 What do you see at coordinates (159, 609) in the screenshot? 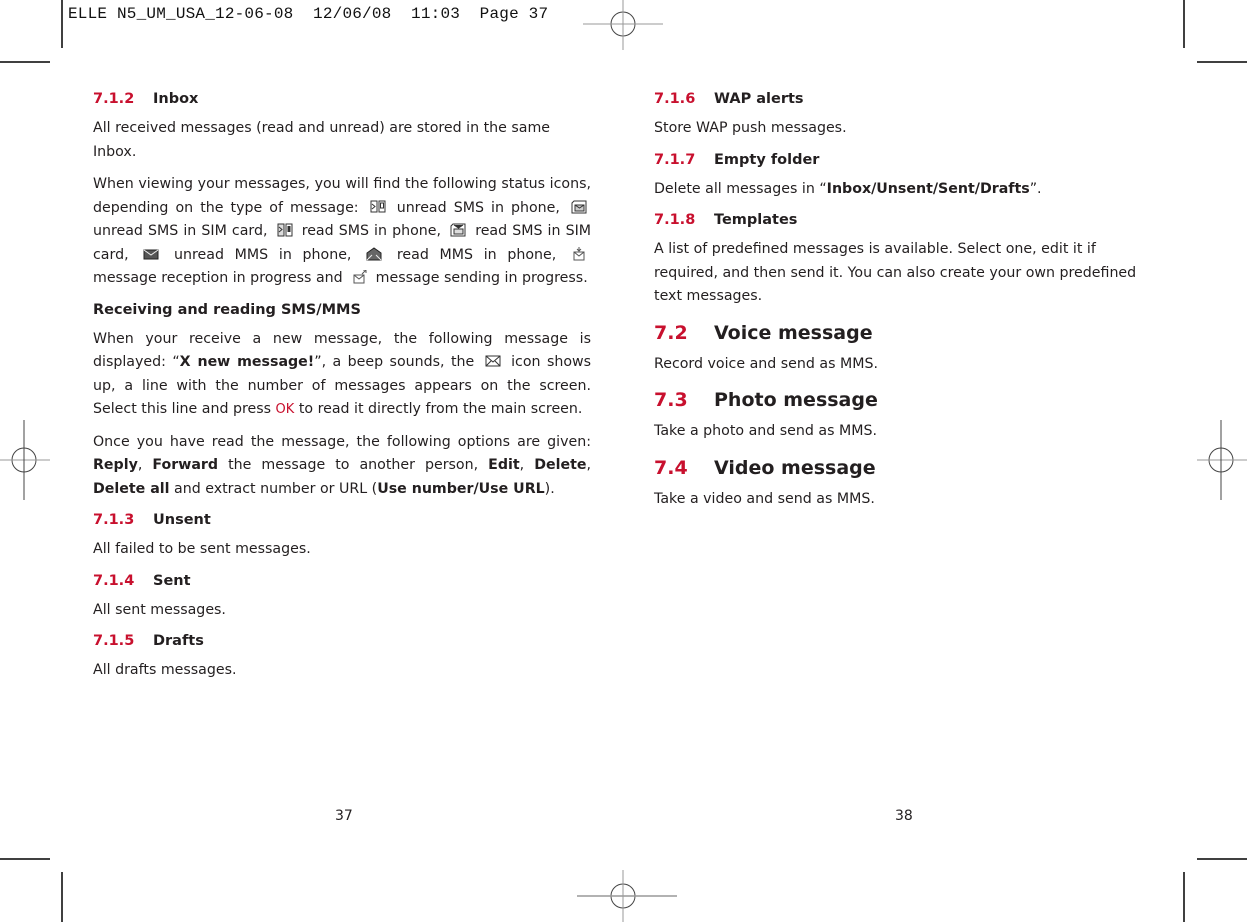
I see `sent-text: All sent messages.` at bounding box center [159, 609].